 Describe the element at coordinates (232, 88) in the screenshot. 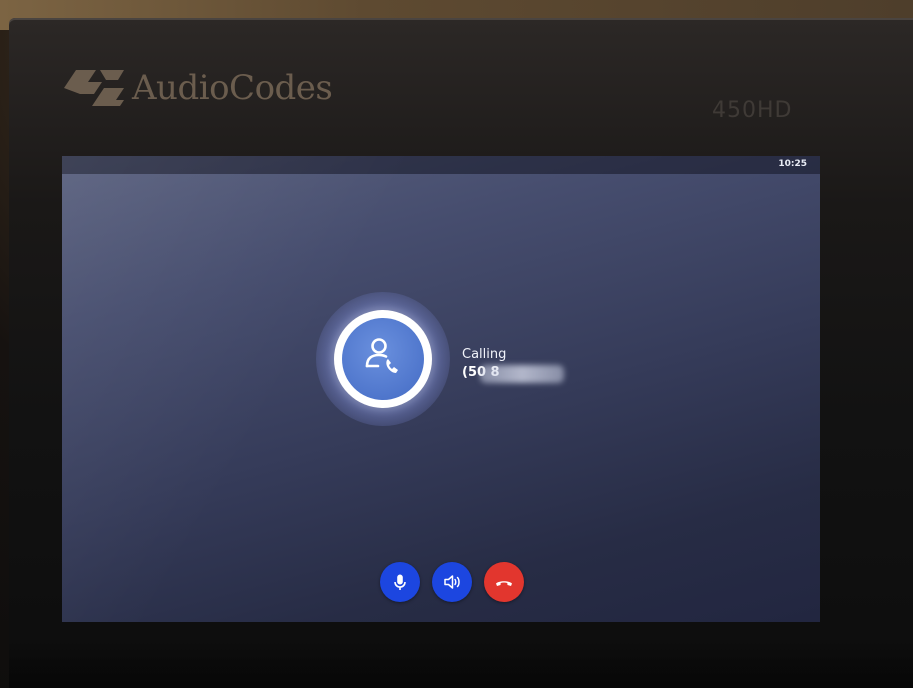

I see `brand-name: AudioCodes` at that location.